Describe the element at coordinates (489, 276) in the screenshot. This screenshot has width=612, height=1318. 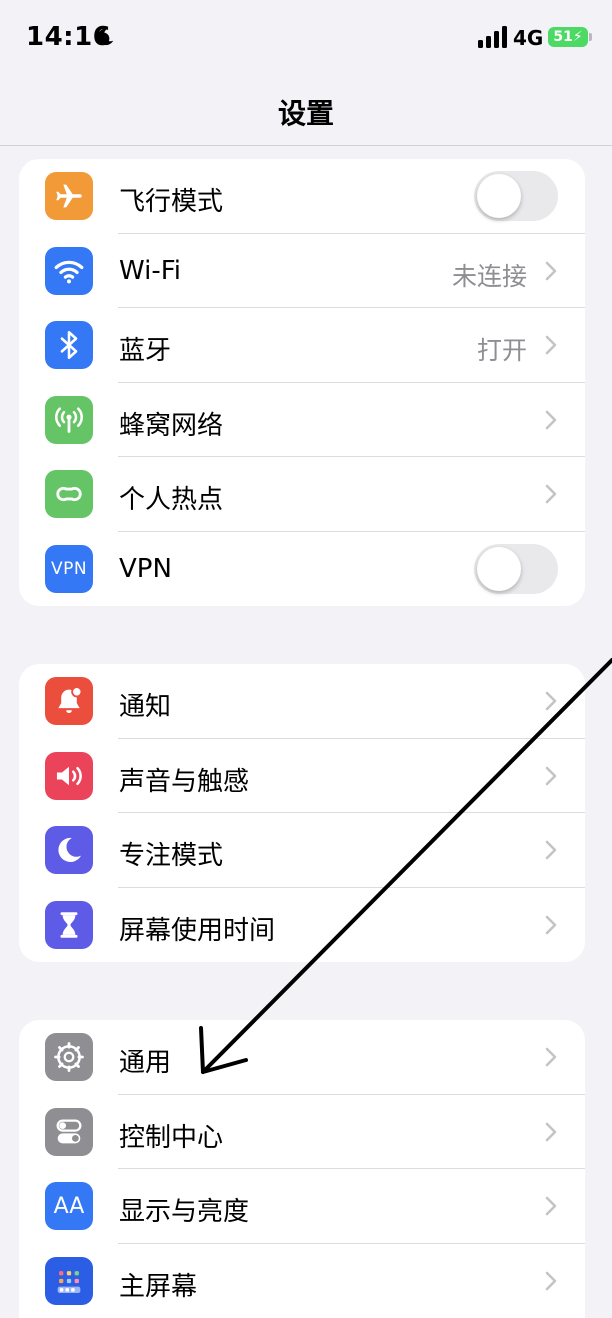
I see `wifi-status-value: 未连接` at that location.